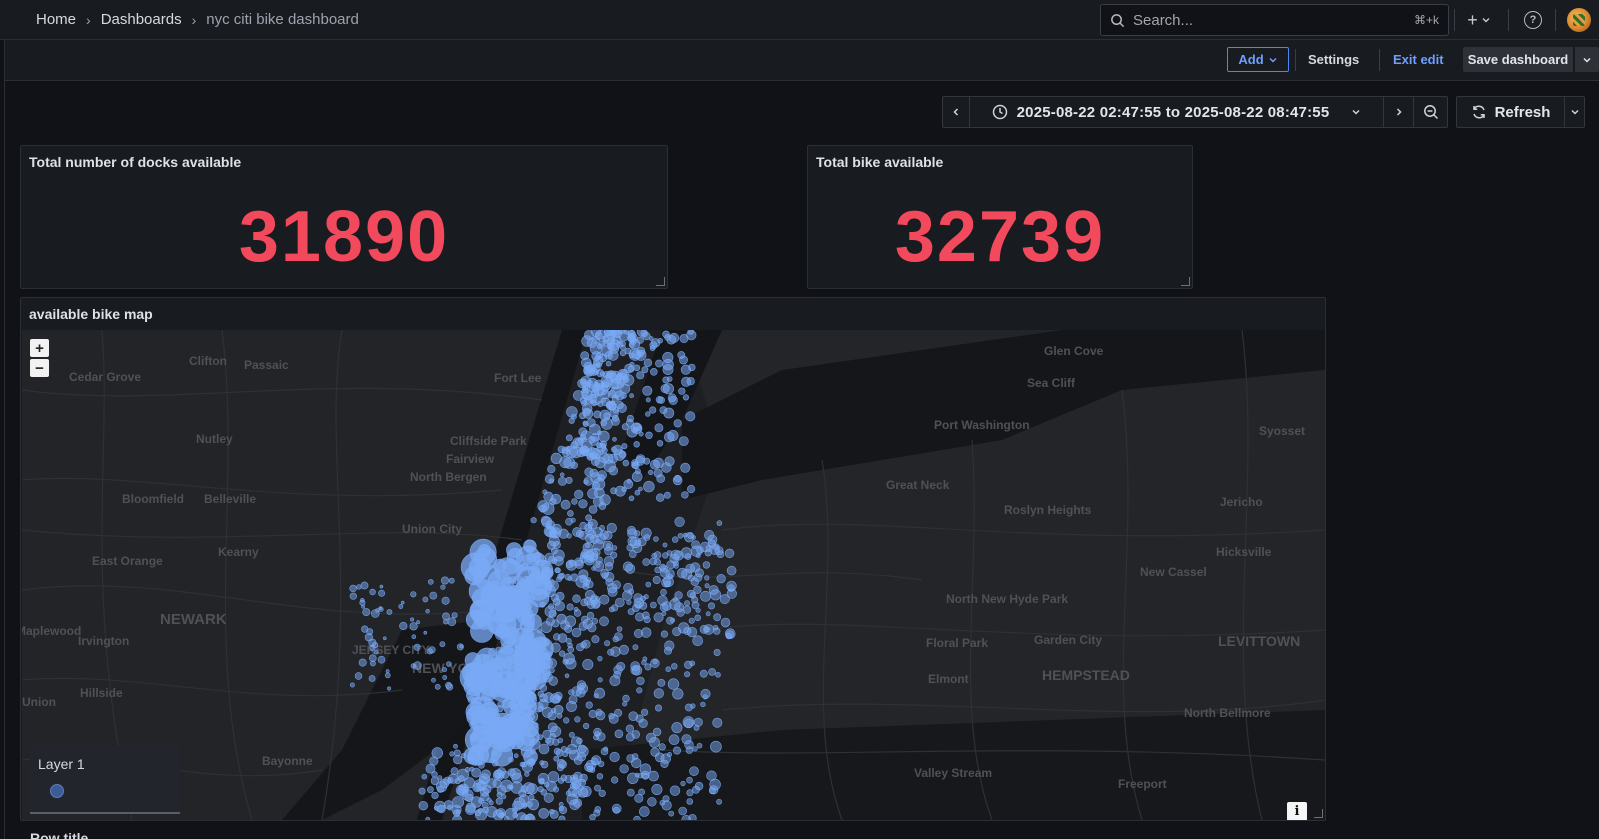 The width and height of the screenshot is (1599, 839). I want to click on docks-stat-panel: Total number of docks available 31890, so click(344, 217).